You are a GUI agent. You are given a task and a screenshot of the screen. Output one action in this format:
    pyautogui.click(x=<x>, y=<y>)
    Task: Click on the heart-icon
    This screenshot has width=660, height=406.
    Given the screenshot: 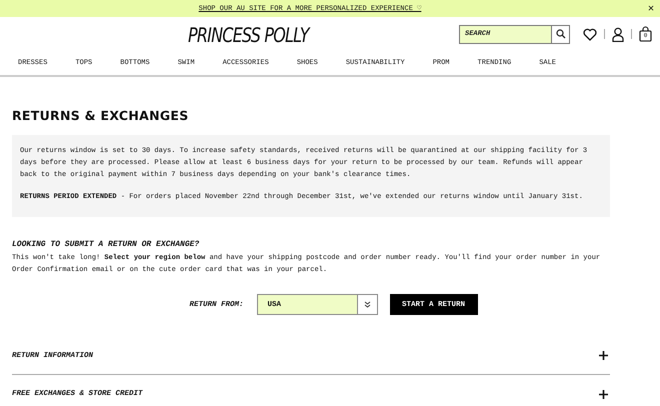 What is the action you would take?
    pyautogui.click(x=590, y=34)
    